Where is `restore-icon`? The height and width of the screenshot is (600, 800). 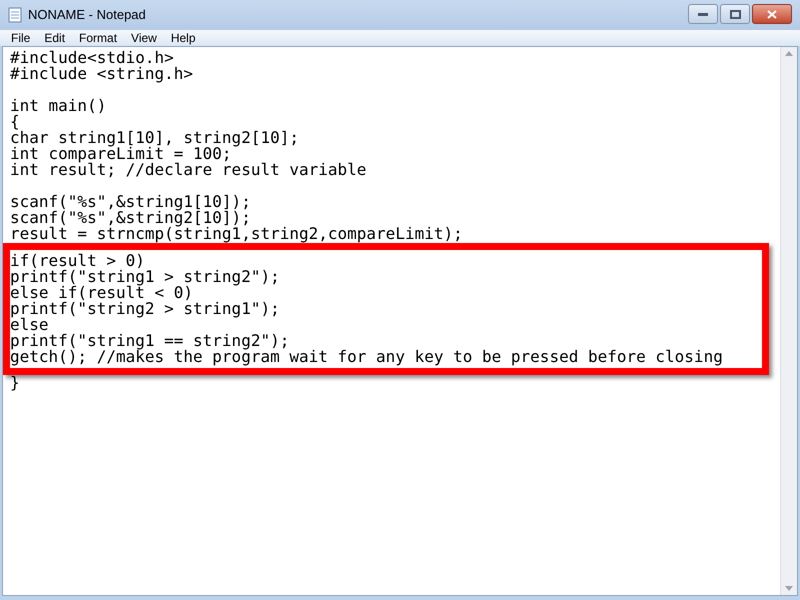
restore-icon is located at coordinates (735, 14).